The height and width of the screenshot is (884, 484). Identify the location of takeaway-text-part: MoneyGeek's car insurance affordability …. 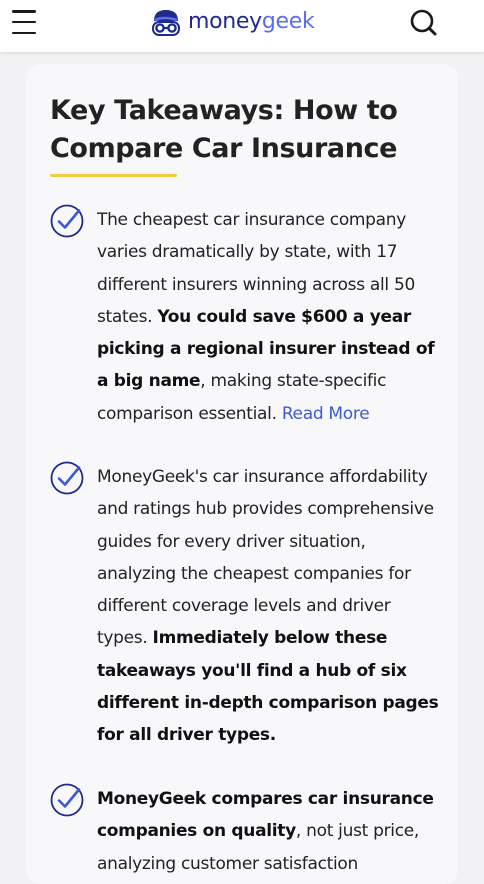
(265, 558).